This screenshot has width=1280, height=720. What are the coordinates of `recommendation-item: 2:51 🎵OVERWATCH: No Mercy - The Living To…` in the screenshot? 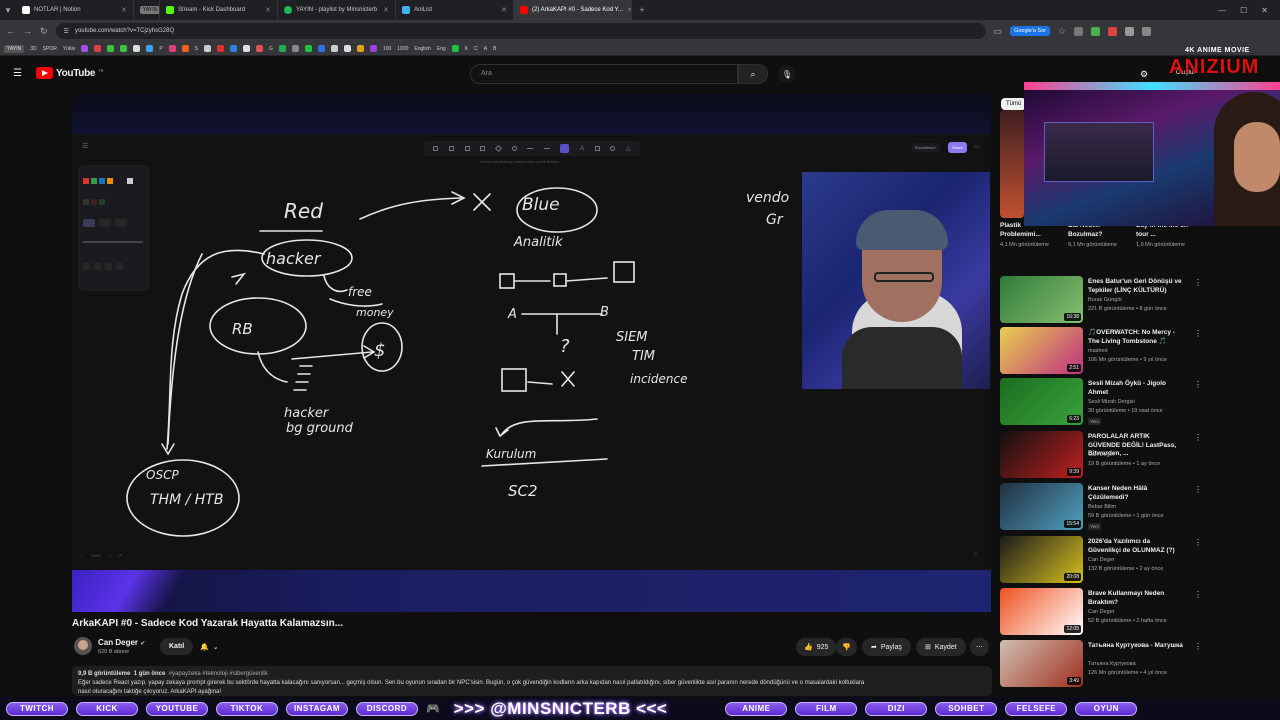 It's located at (1101, 351).